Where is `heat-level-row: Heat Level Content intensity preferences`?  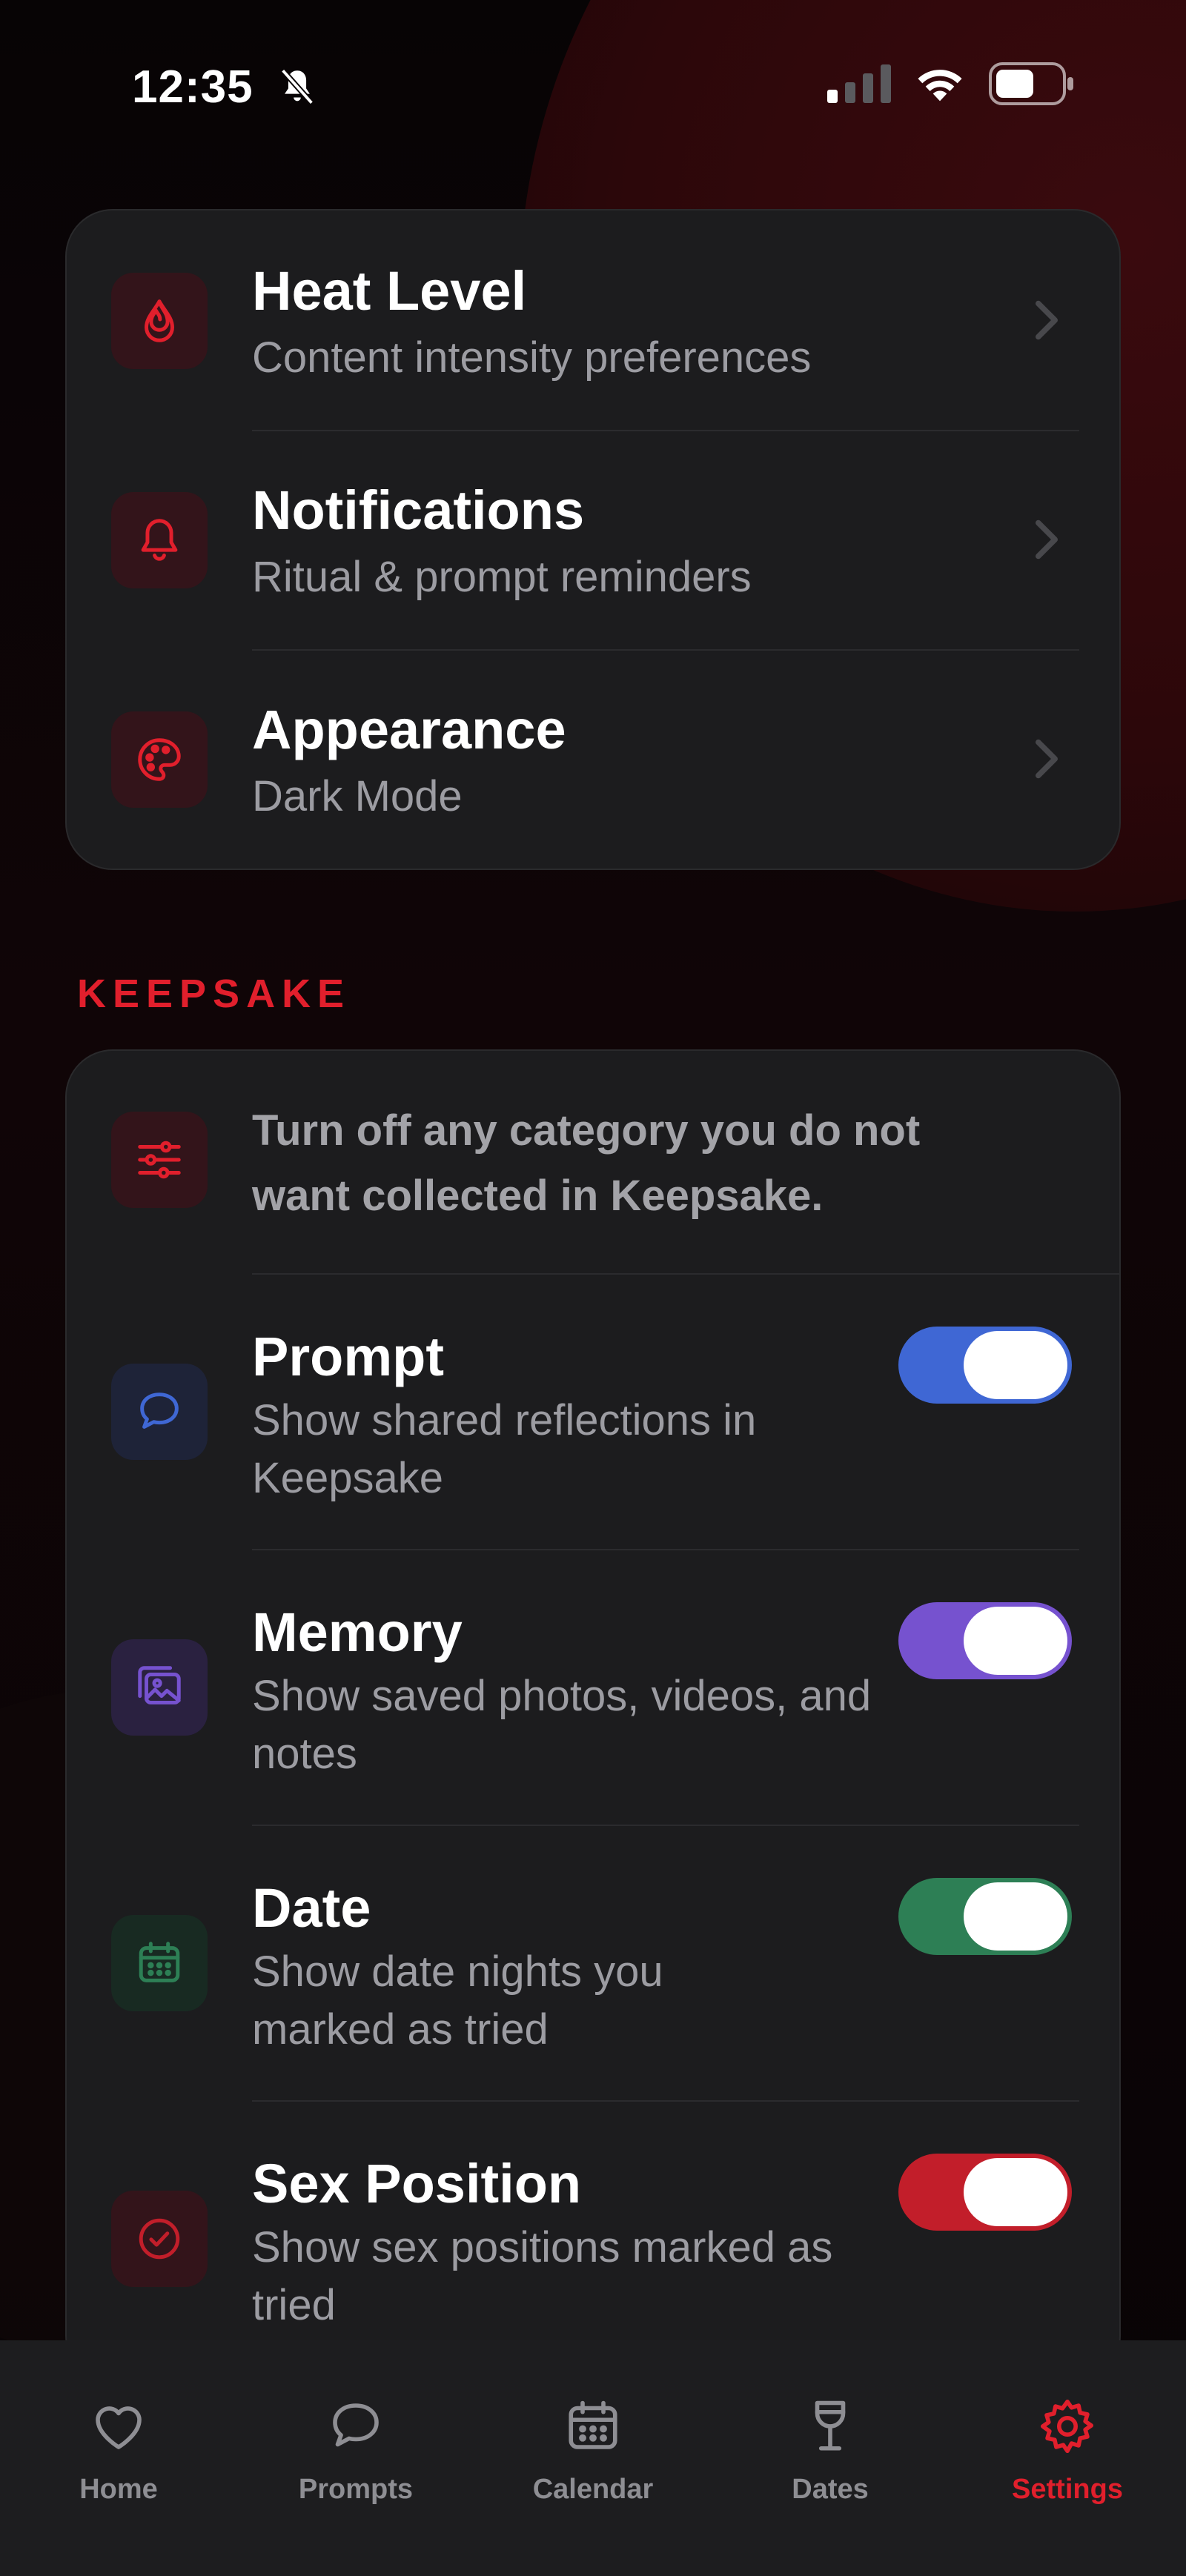
heat-level-row: Heat Level Content intensity preferences is located at coordinates (593, 320).